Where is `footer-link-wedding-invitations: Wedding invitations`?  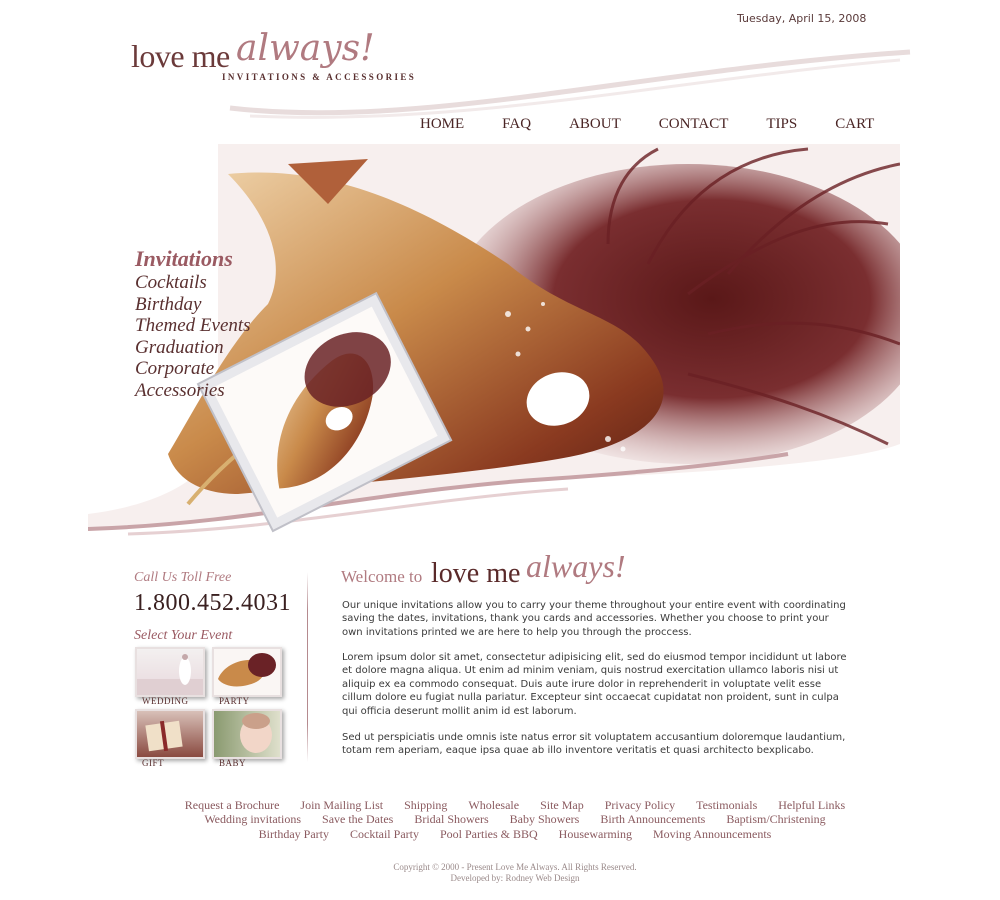 footer-link-wedding-invitations: Wedding invitations is located at coordinates (252, 819).